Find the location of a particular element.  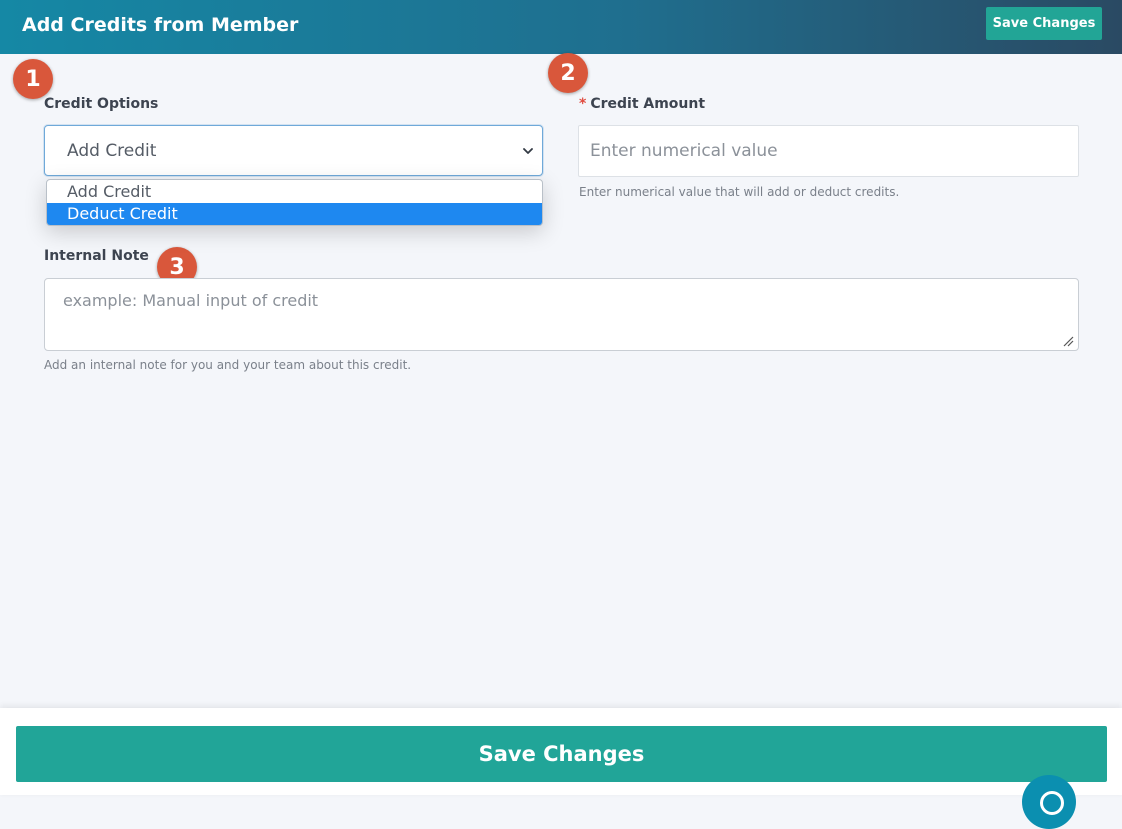

internal-note-textarea is located at coordinates (561, 314).